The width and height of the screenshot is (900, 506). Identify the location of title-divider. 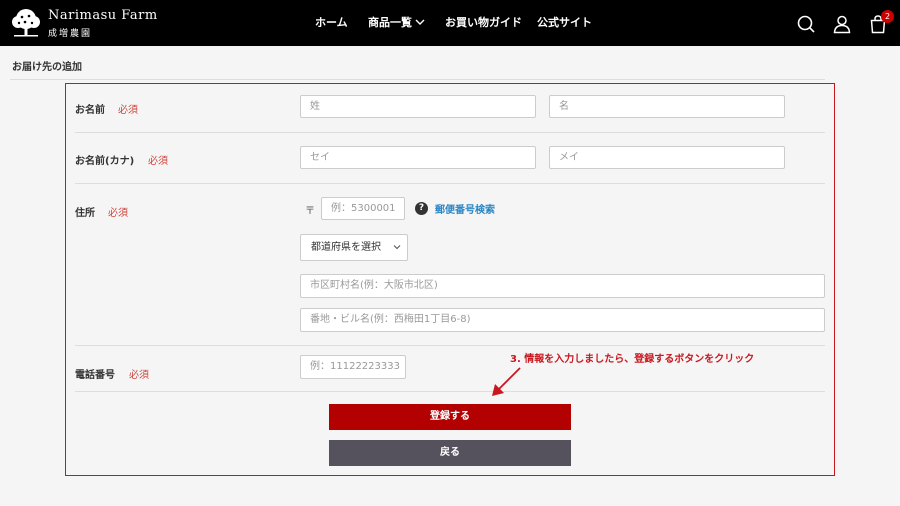
(417, 79).